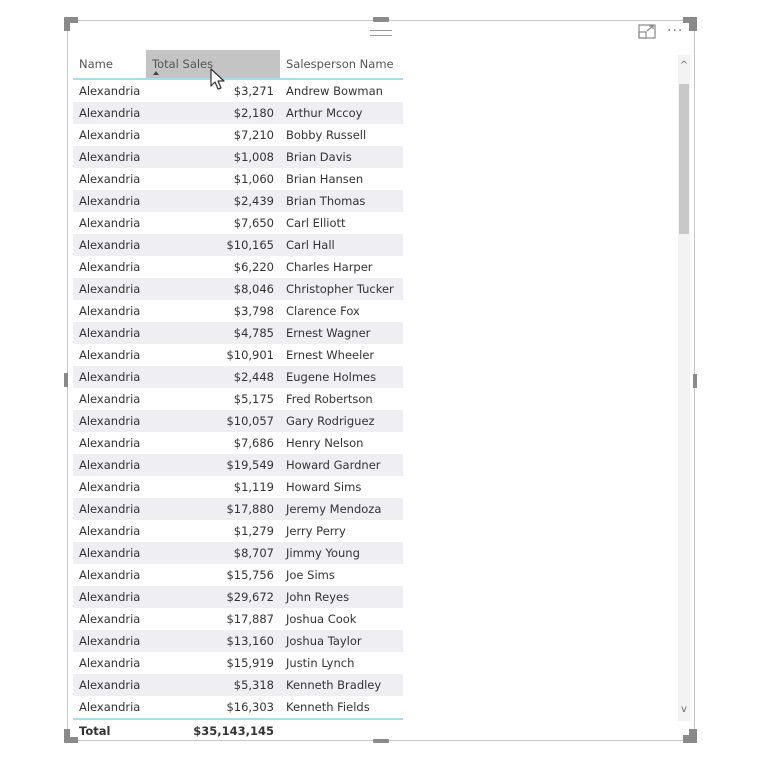  Describe the element at coordinates (381, 19) in the screenshot. I see `resize-handle-top` at that location.